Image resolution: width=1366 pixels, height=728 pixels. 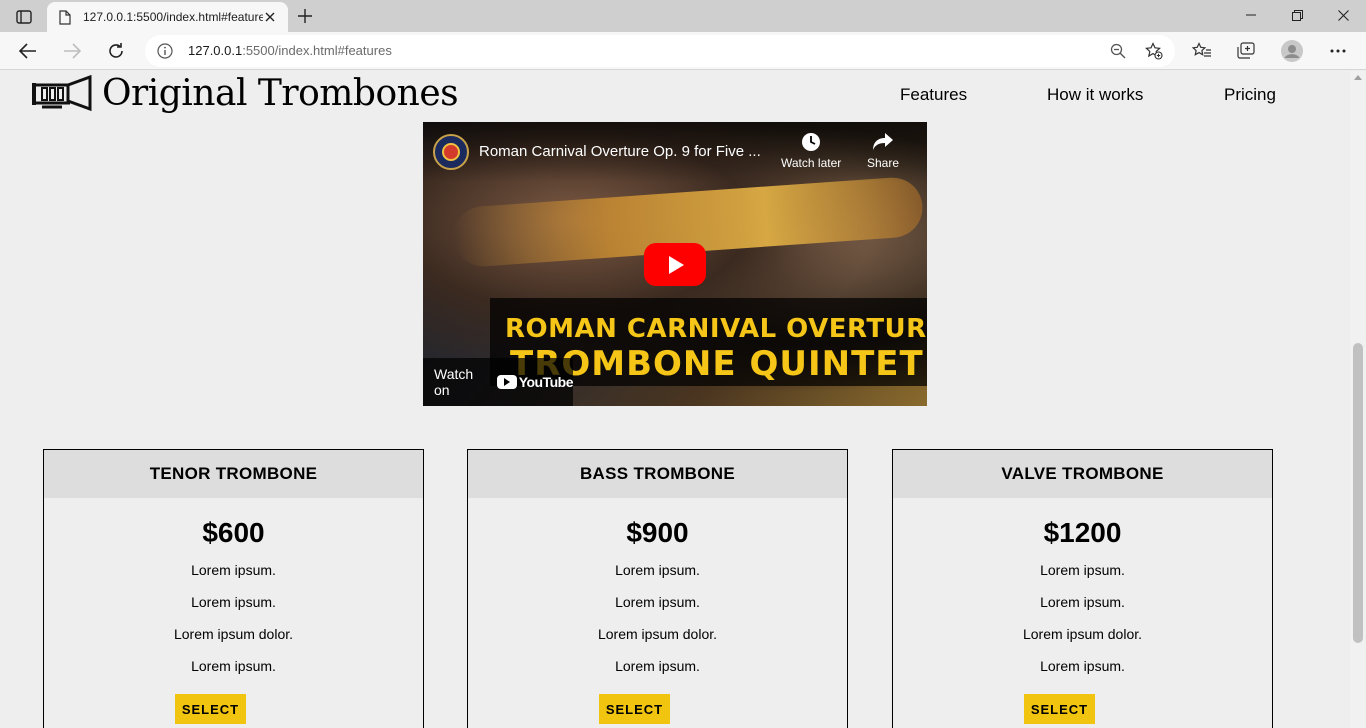 I want to click on card-price: $1200, so click(x=1082, y=532).